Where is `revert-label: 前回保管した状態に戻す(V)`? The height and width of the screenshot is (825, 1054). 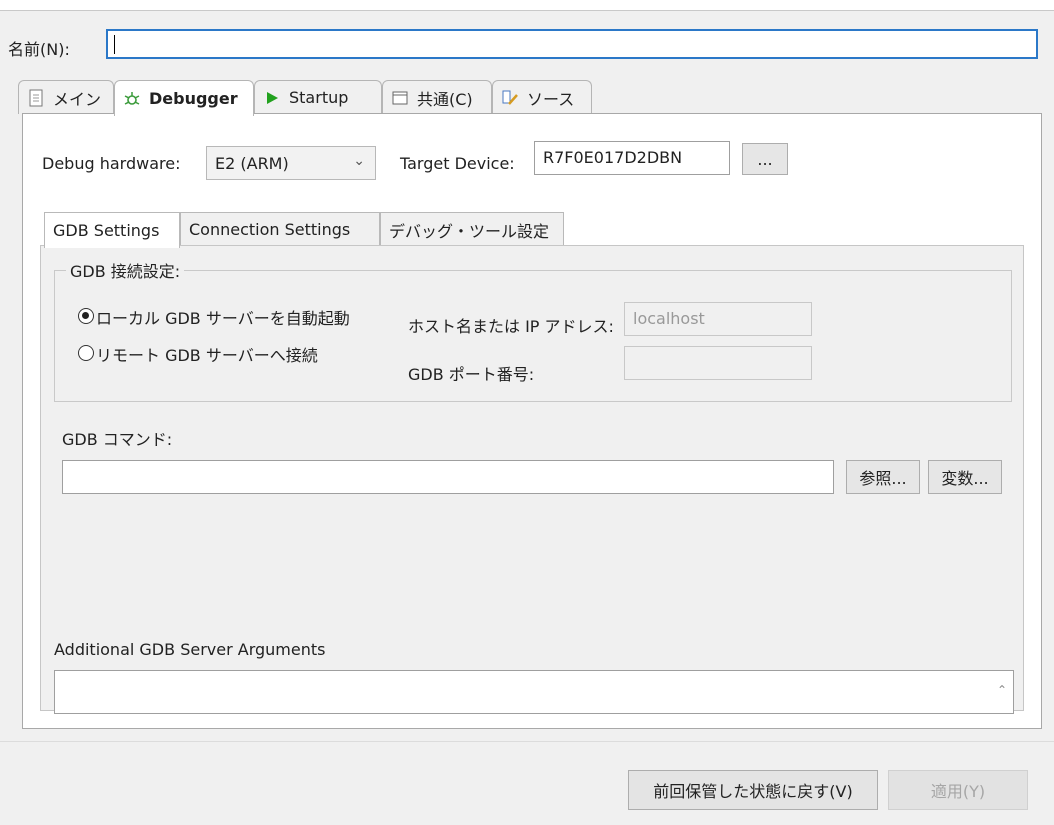 revert-label: 前回保管した状態に戻す(V) is located at coordinates (753, 791).